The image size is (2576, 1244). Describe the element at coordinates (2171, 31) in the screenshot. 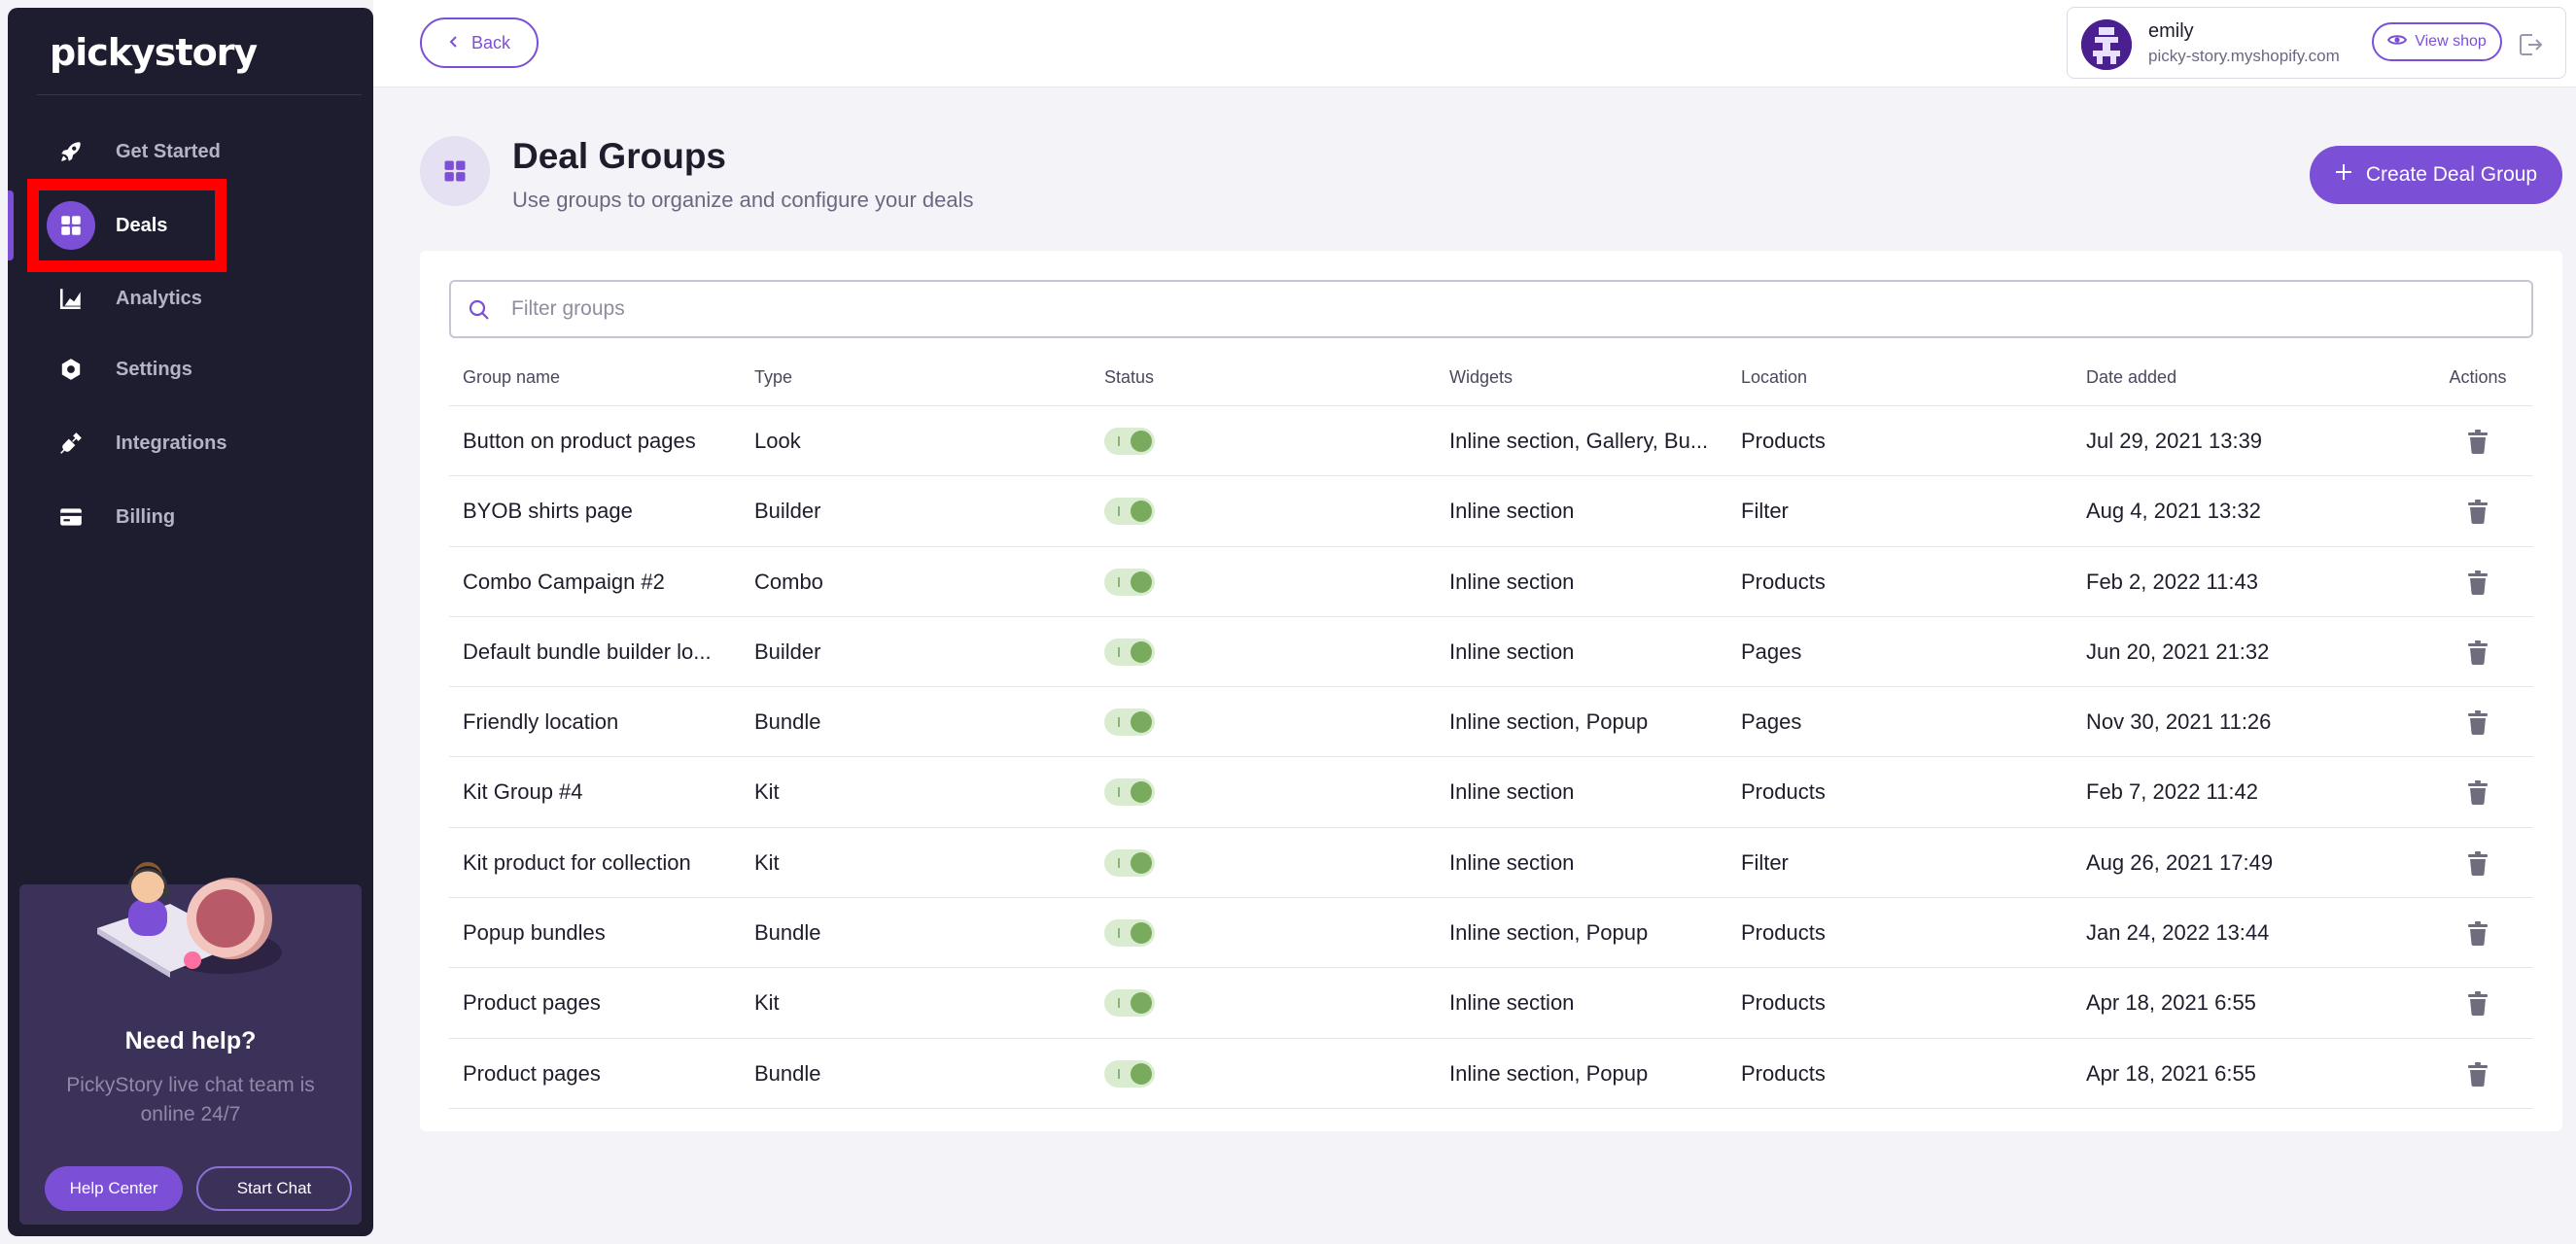

I see `account-name: emily` at that location.